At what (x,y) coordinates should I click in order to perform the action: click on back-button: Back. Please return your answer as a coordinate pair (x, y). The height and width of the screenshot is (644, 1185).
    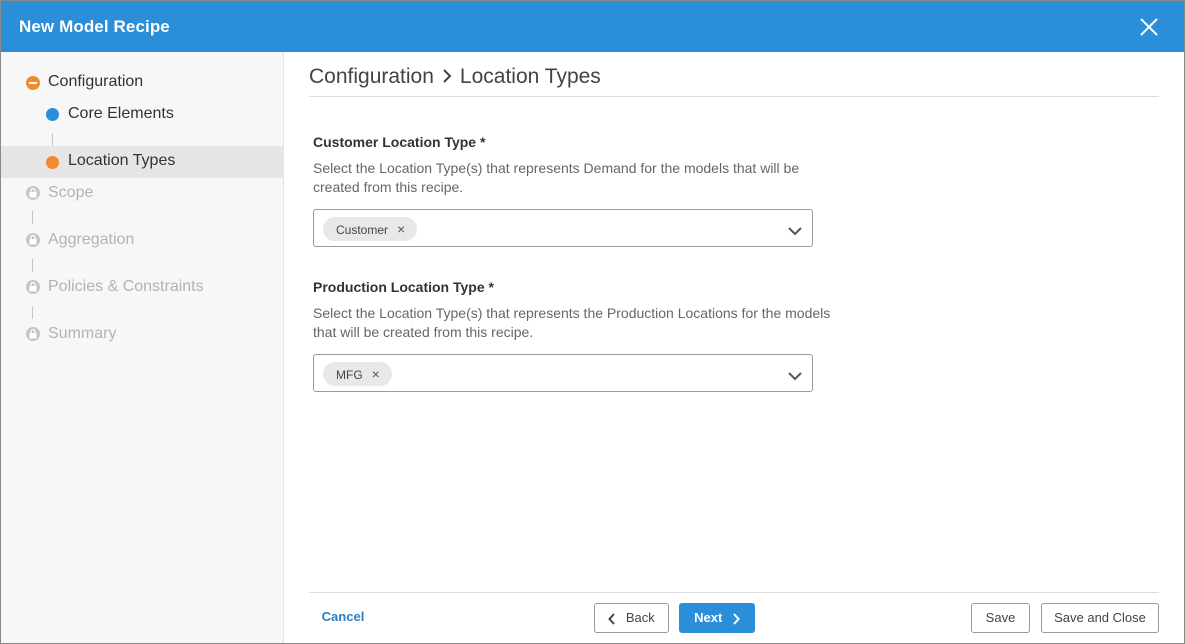
    Looking at the image, I should click on (631, 618).